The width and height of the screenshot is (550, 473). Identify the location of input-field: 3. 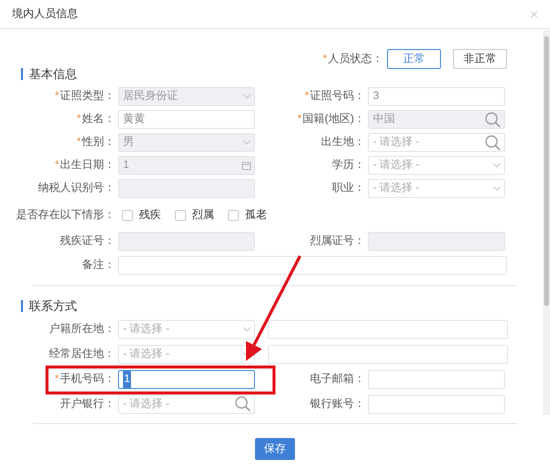
(436, 96).